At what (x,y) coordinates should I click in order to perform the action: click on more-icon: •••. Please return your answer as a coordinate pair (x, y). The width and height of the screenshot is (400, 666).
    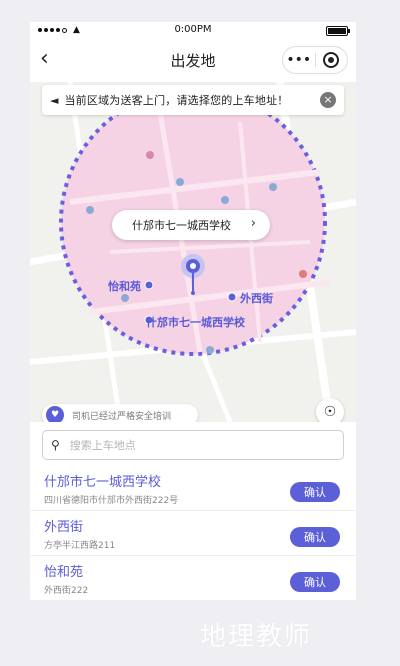
    Looking at the image, I should click on (299, 60).